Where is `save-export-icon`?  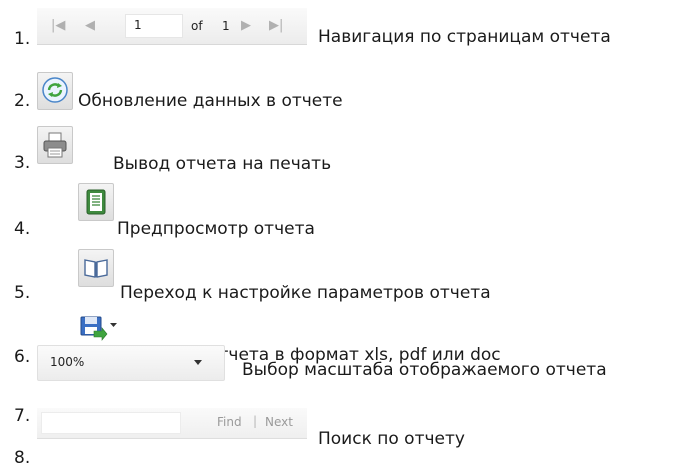 save-export-icon is located at coordinates (98, 328).